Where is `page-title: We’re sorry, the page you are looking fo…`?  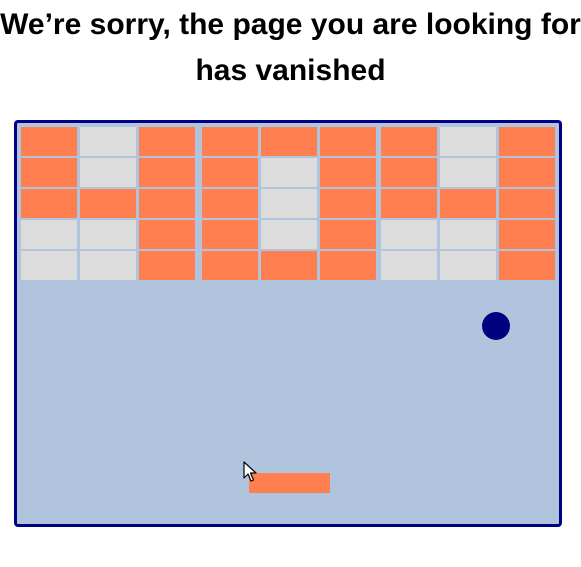 page-title: We’re sorry, the page you are looking fo… is located at coordinates (290, 47).